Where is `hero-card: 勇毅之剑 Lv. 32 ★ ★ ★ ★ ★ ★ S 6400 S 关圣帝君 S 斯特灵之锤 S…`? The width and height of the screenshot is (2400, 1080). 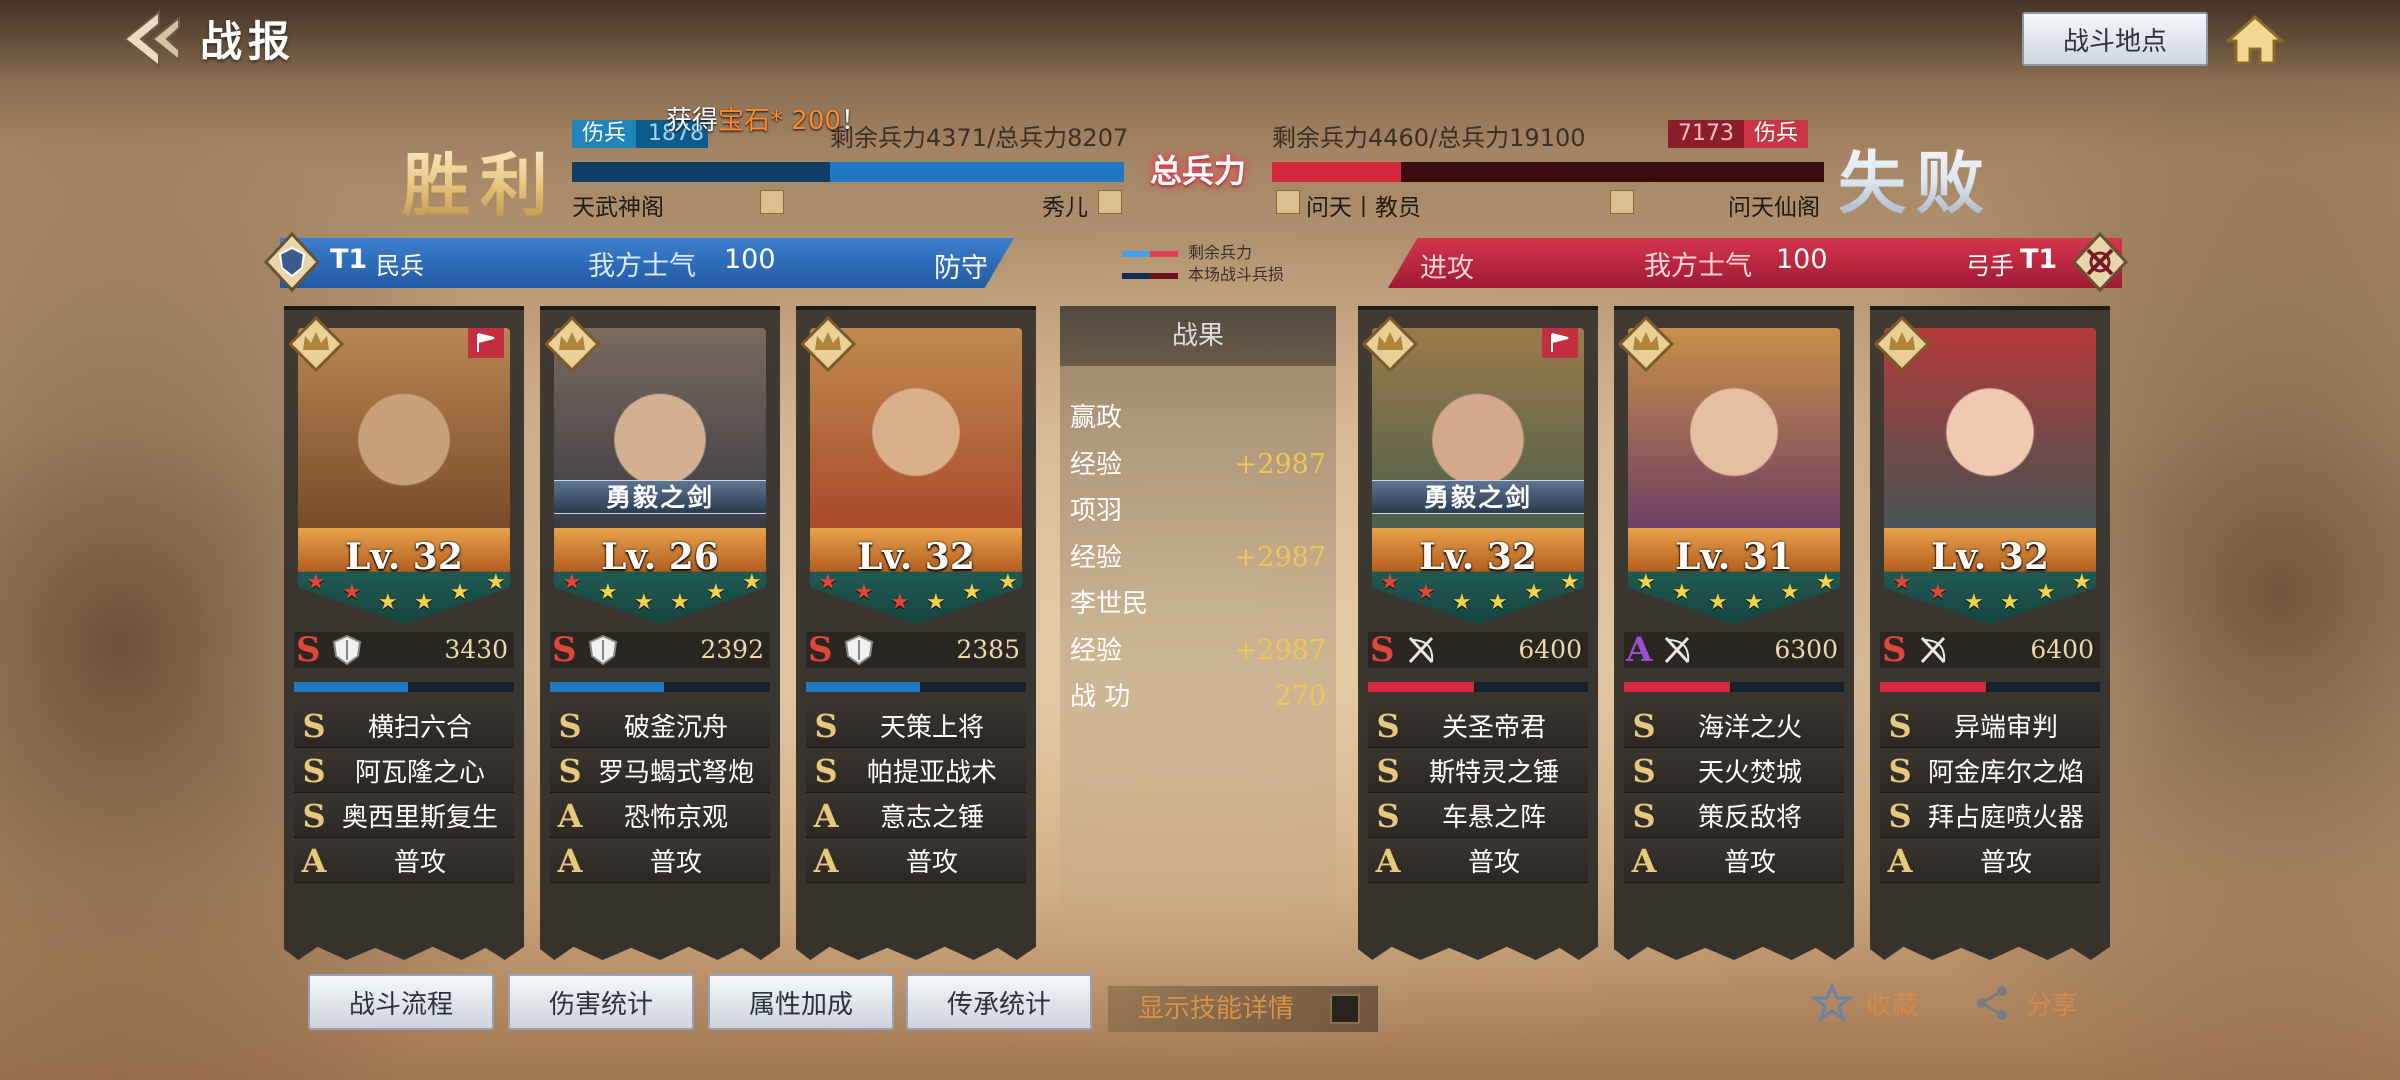 hero-card: 勇毅之剑 Lv. 32 ★ ★ ★ ★ ★ ★ S 6400 S 关圣帝君 S 斯特灵之锤 S… is located at coordinates (1478, 624).